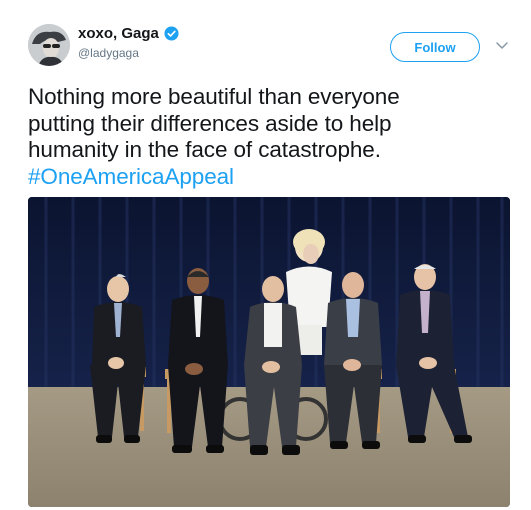  What do you see at coordinates (128, 53) in the screenshot?
I see `user-handle: @ladygaga` at bounding box center [128, 53].